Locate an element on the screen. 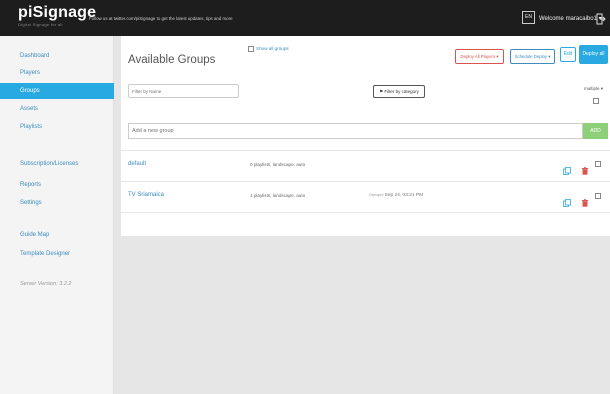 The width and height of the screenshot is (610, 394). brand-name: piSignage is located at coordinates (57, 12).